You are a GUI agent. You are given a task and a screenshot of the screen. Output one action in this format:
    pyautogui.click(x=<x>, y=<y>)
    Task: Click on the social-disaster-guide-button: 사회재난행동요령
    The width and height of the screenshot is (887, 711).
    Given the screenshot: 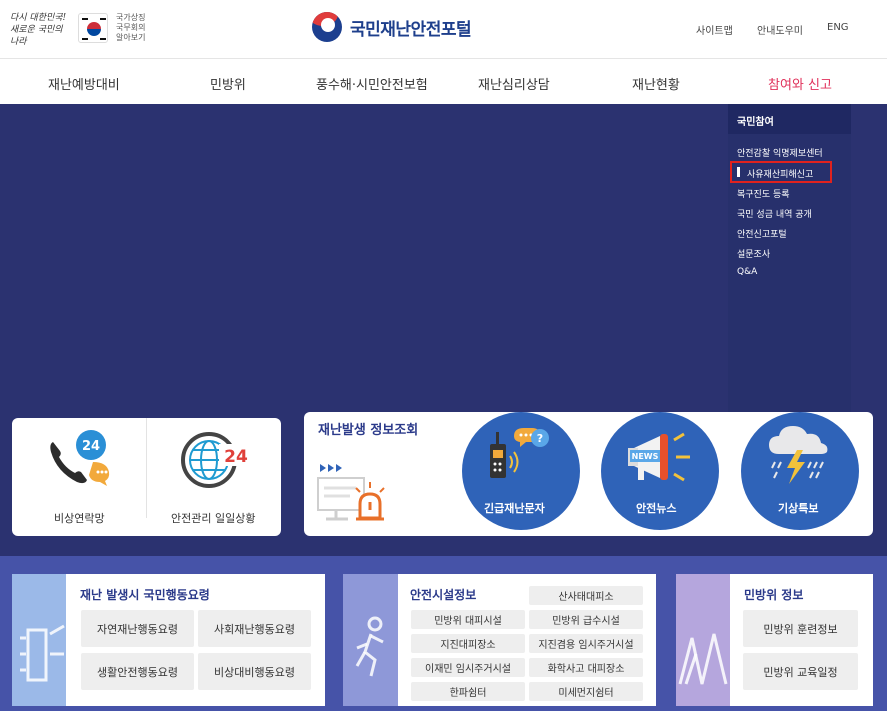 What is the action you would take?
    pyautogui.click(x=254, y=628)
    